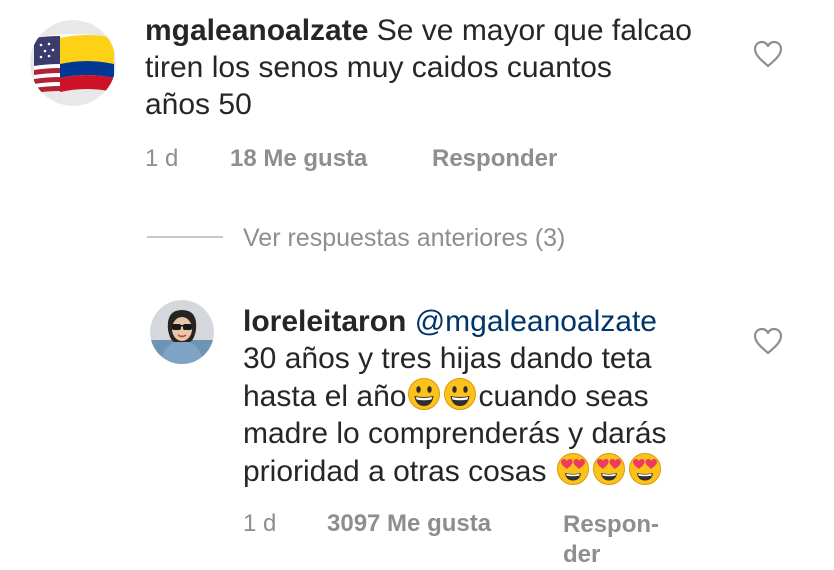 The height and width of the screenshot is (570, 834). I want to click on reply-button: Respon- der, so click(611, 540).